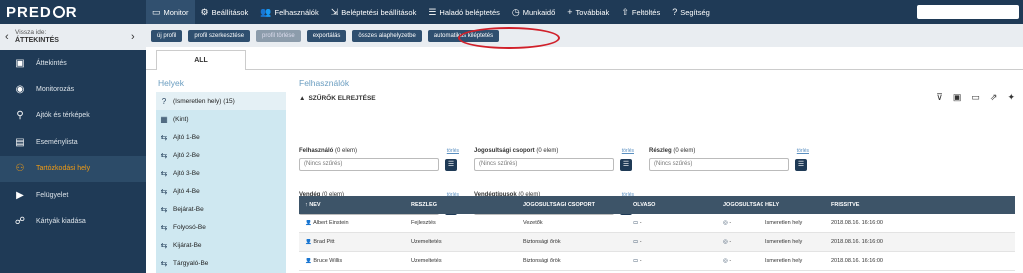 This screenshot has width=1023, height=273. What do you see at coordinates (57, 142) in the screenshot?
I see `sidebar-item-label: Eseménylista` at bounding box center [57, 142].